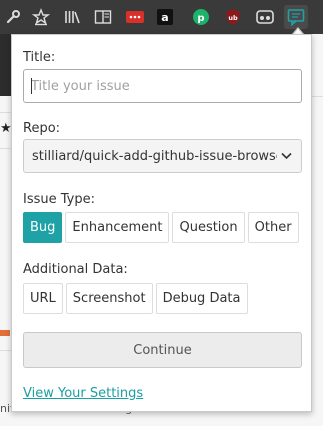 Image resolution: width=323 pixels, height=426 pixels. I want to click on browser-toolbar: a p ub, so click(161, 17).